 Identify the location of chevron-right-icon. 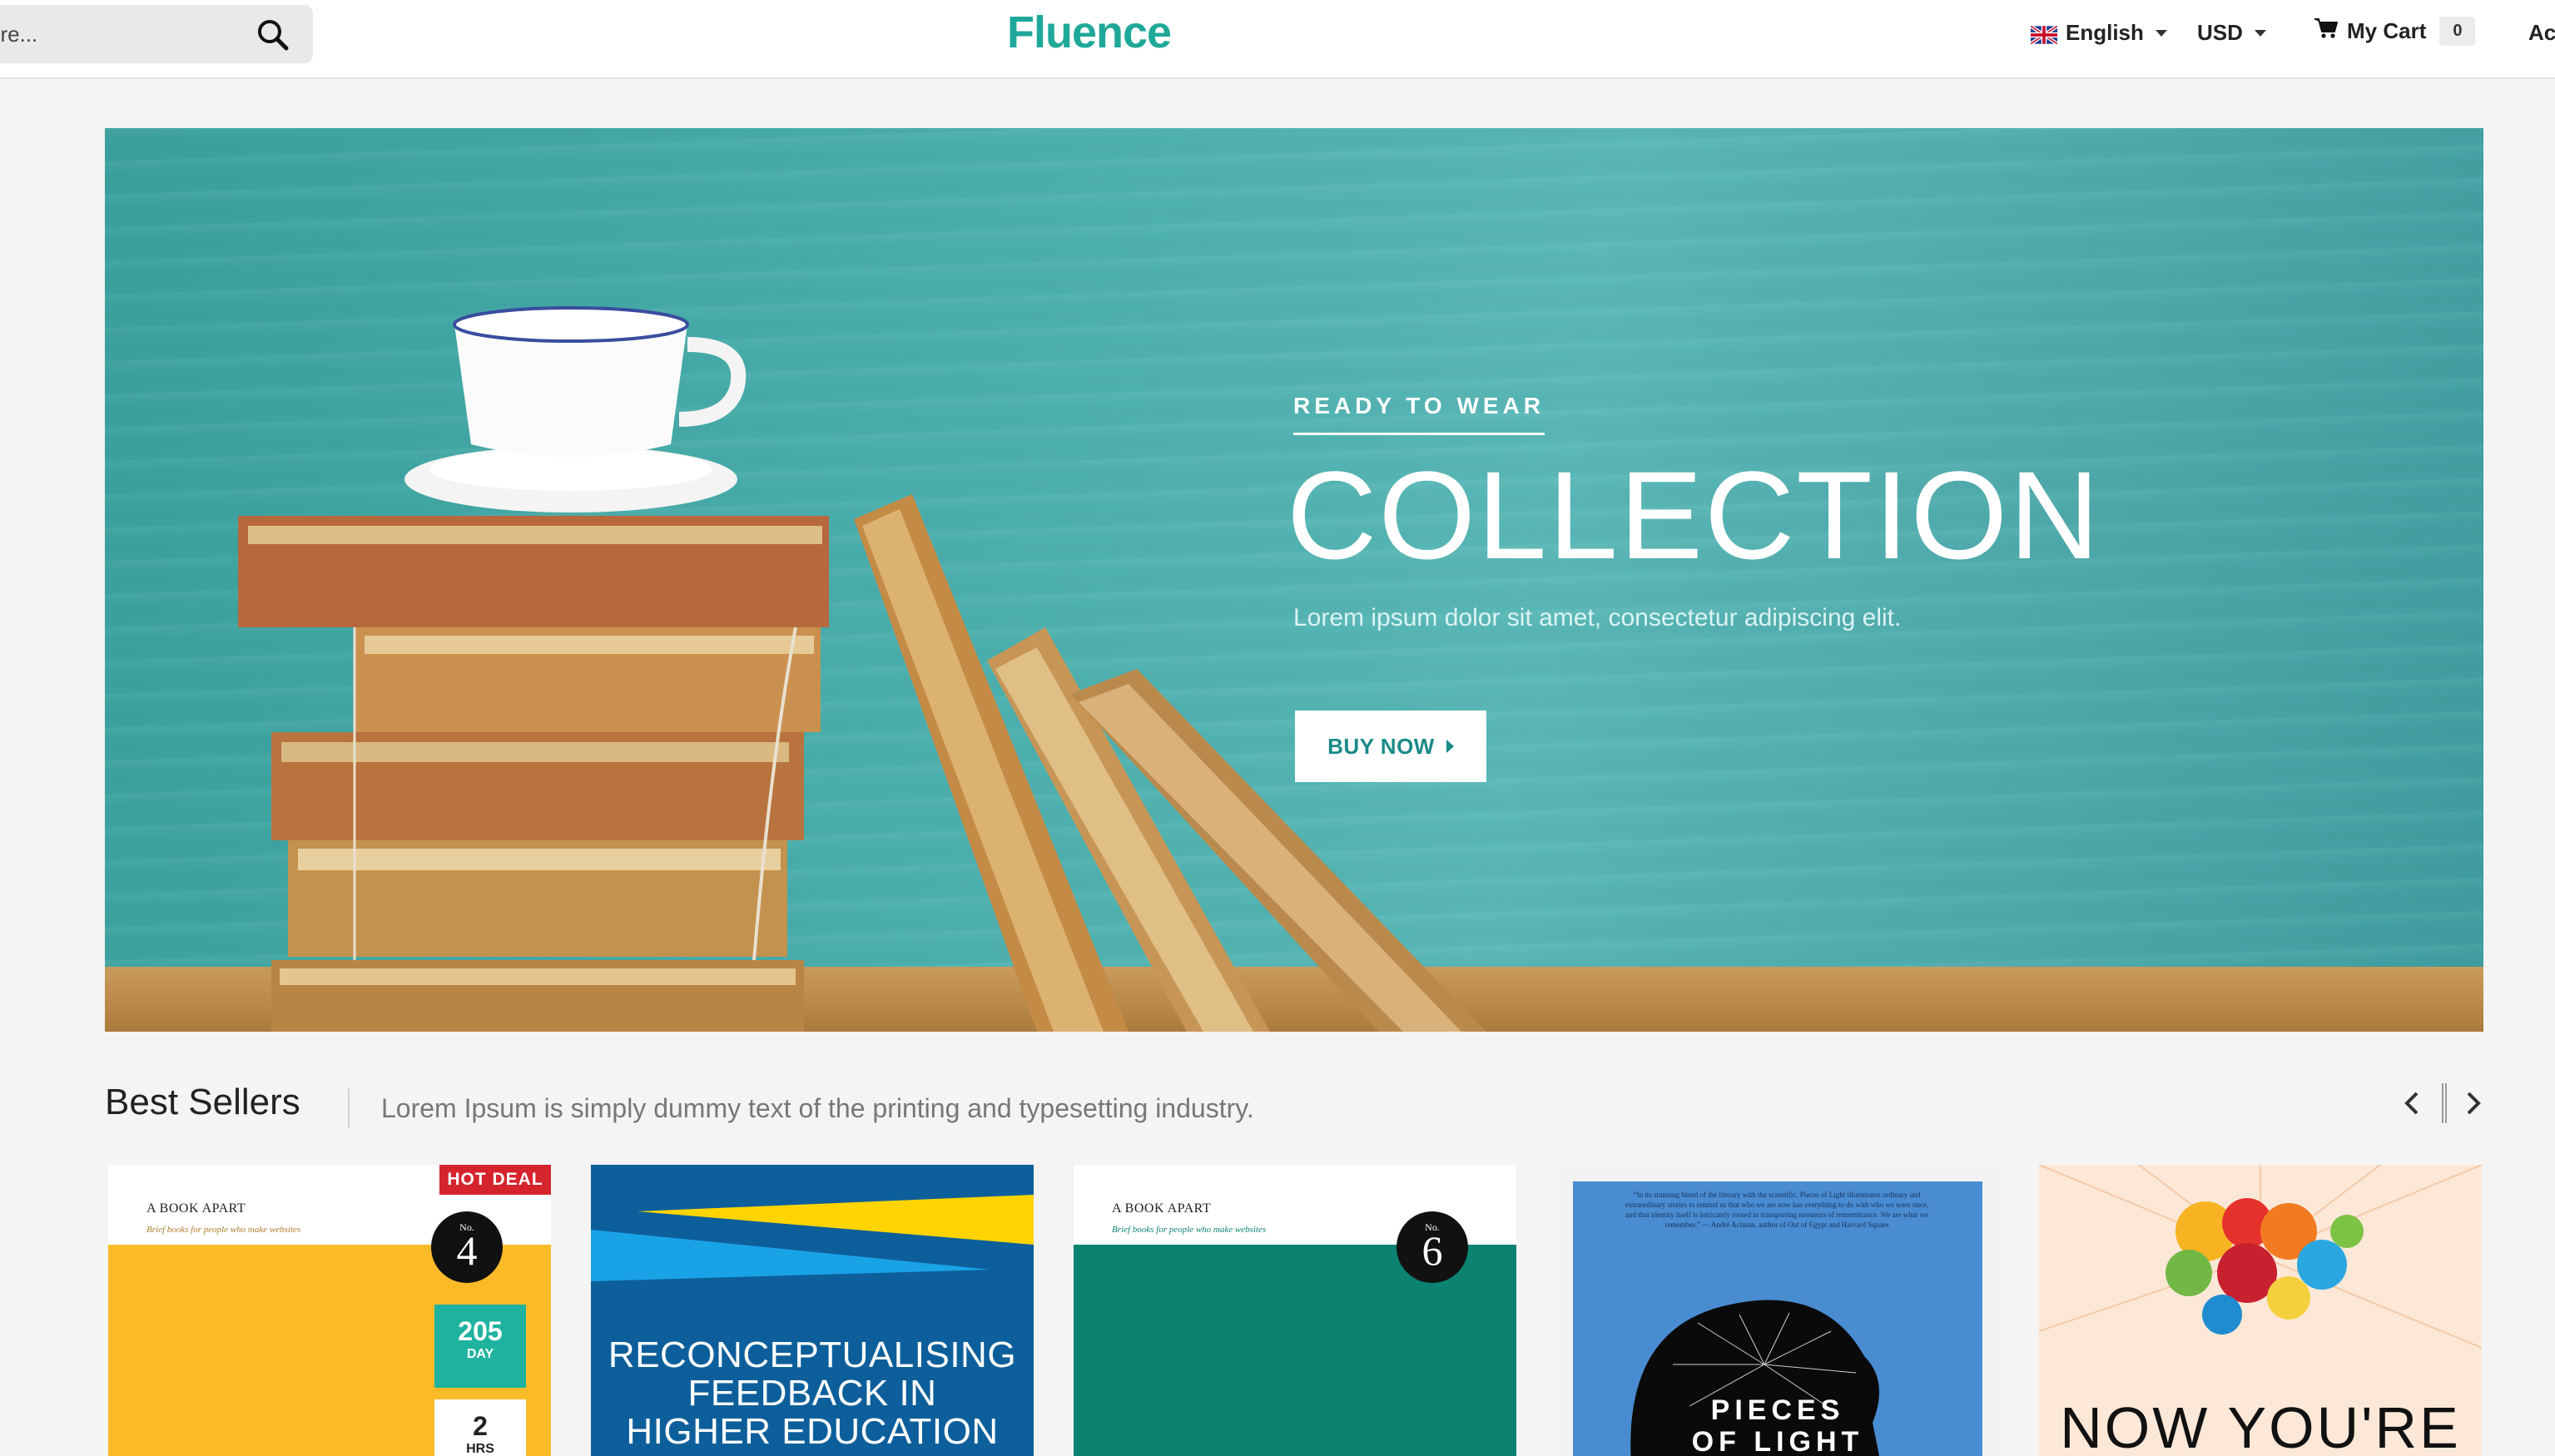
(2474, 1103).